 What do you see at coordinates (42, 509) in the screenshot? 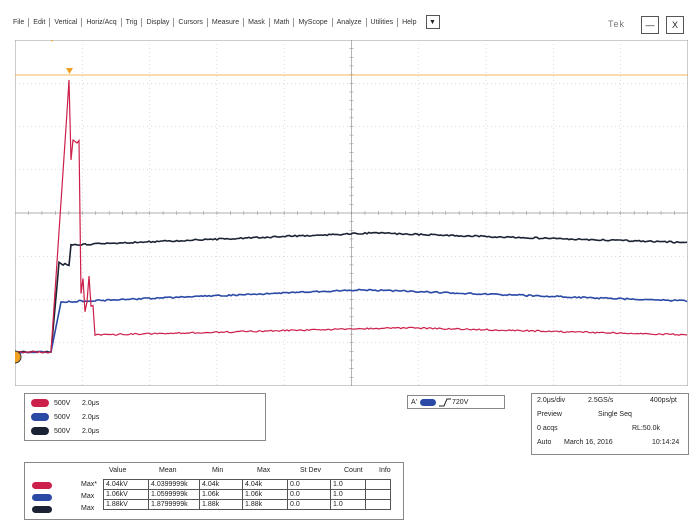
I see `measurement-3-badge-icon` at bounding box center [42, 509].